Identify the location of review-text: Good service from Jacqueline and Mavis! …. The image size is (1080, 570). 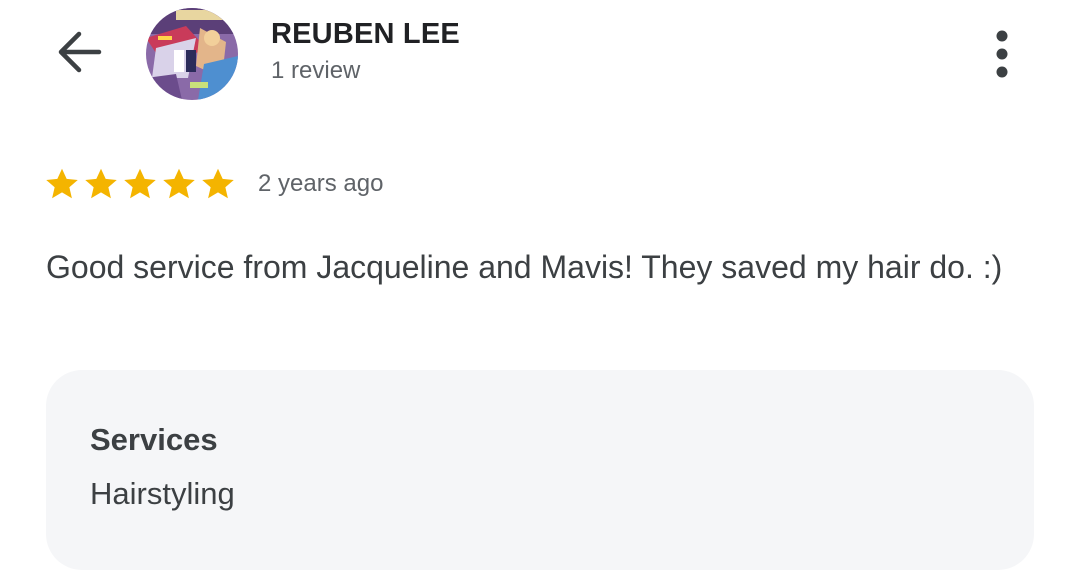
(524, 267).